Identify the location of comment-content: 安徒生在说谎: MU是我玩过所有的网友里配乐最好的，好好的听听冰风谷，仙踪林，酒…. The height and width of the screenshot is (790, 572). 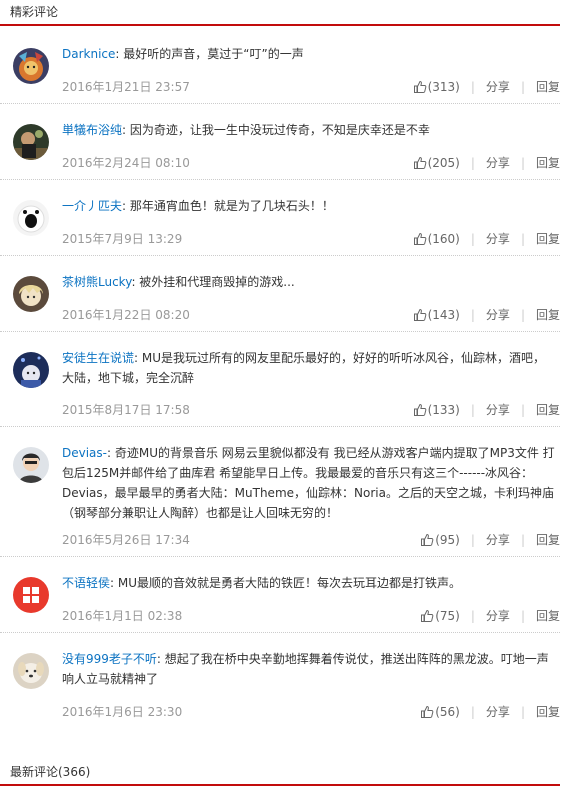
(304, 368).